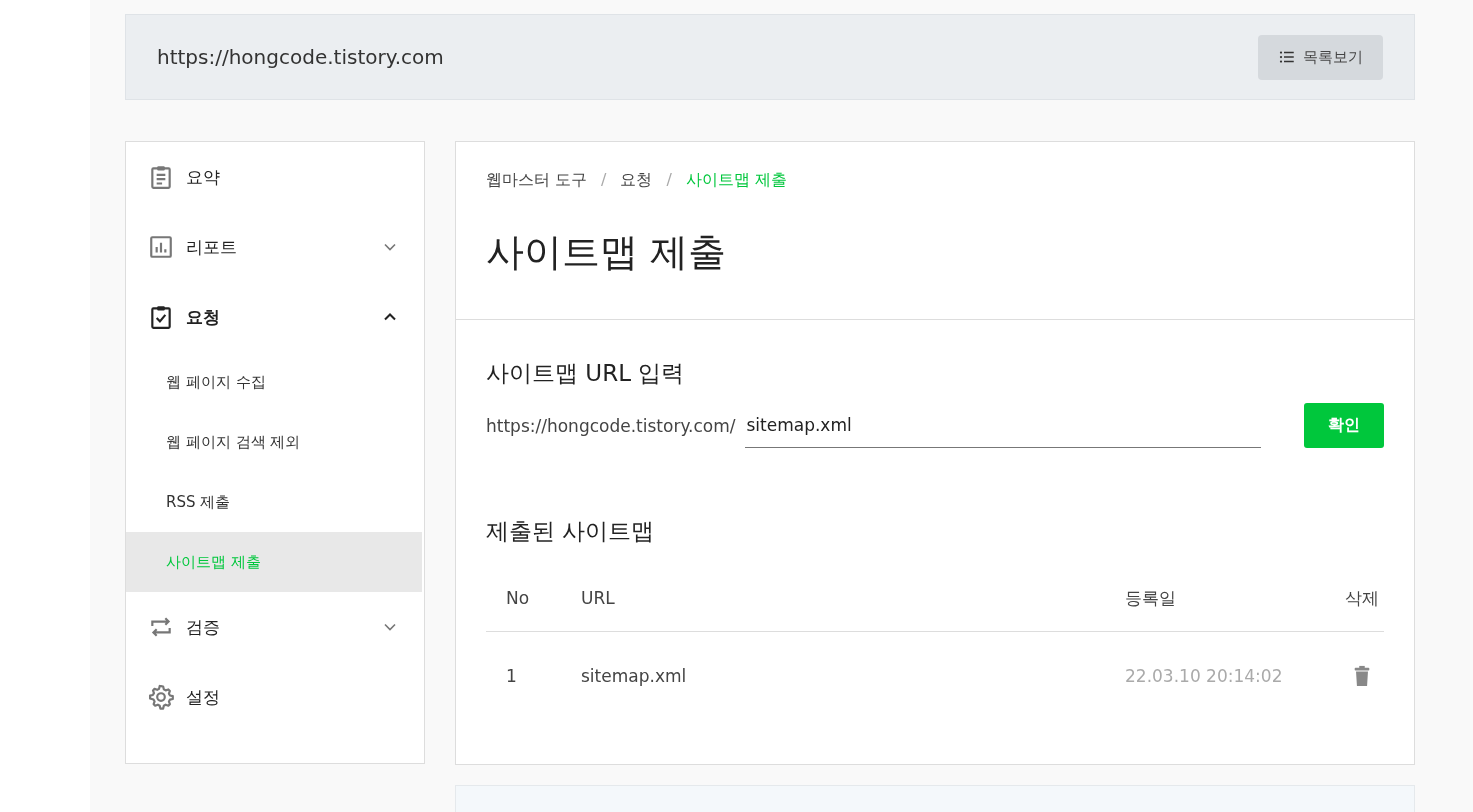 This screenshot has height=812, width=1473. Describe the element at coordinates (275, 247) in the screenshot. I see `sidebar-item: 리포트` at that location.